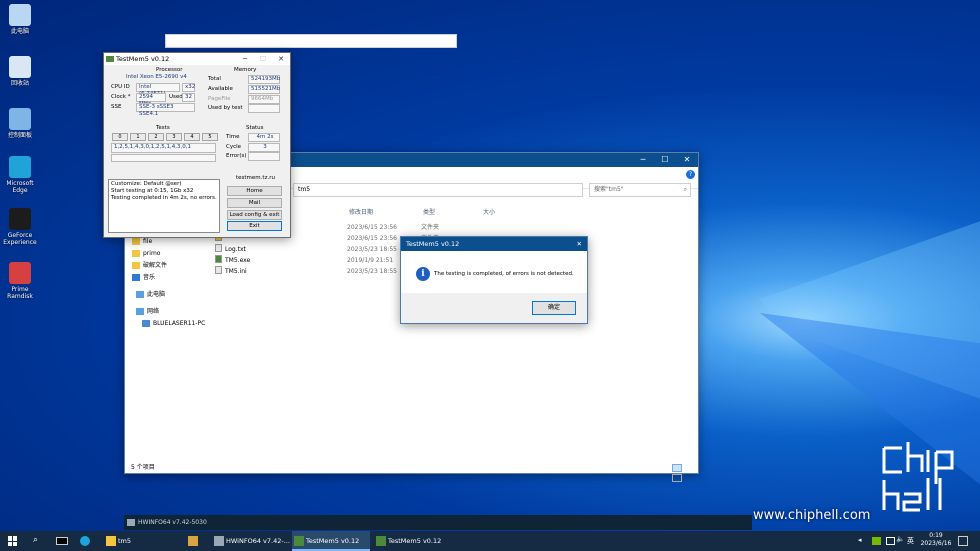  I want to click on desktop-icon-label: 此电脑, so click(19, 31).